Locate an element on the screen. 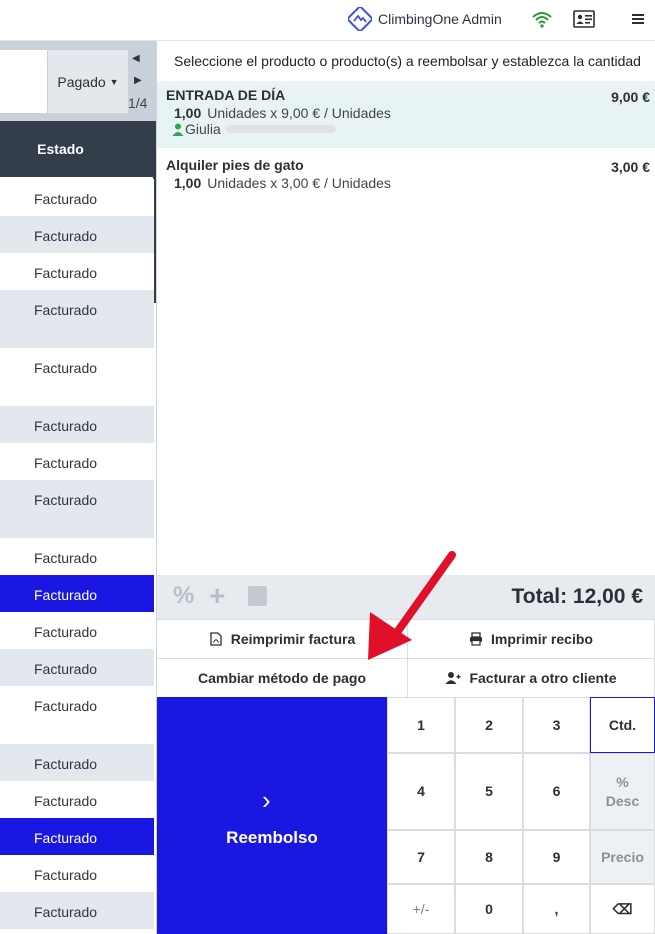  note-icon is located at coordinates (257, 596).